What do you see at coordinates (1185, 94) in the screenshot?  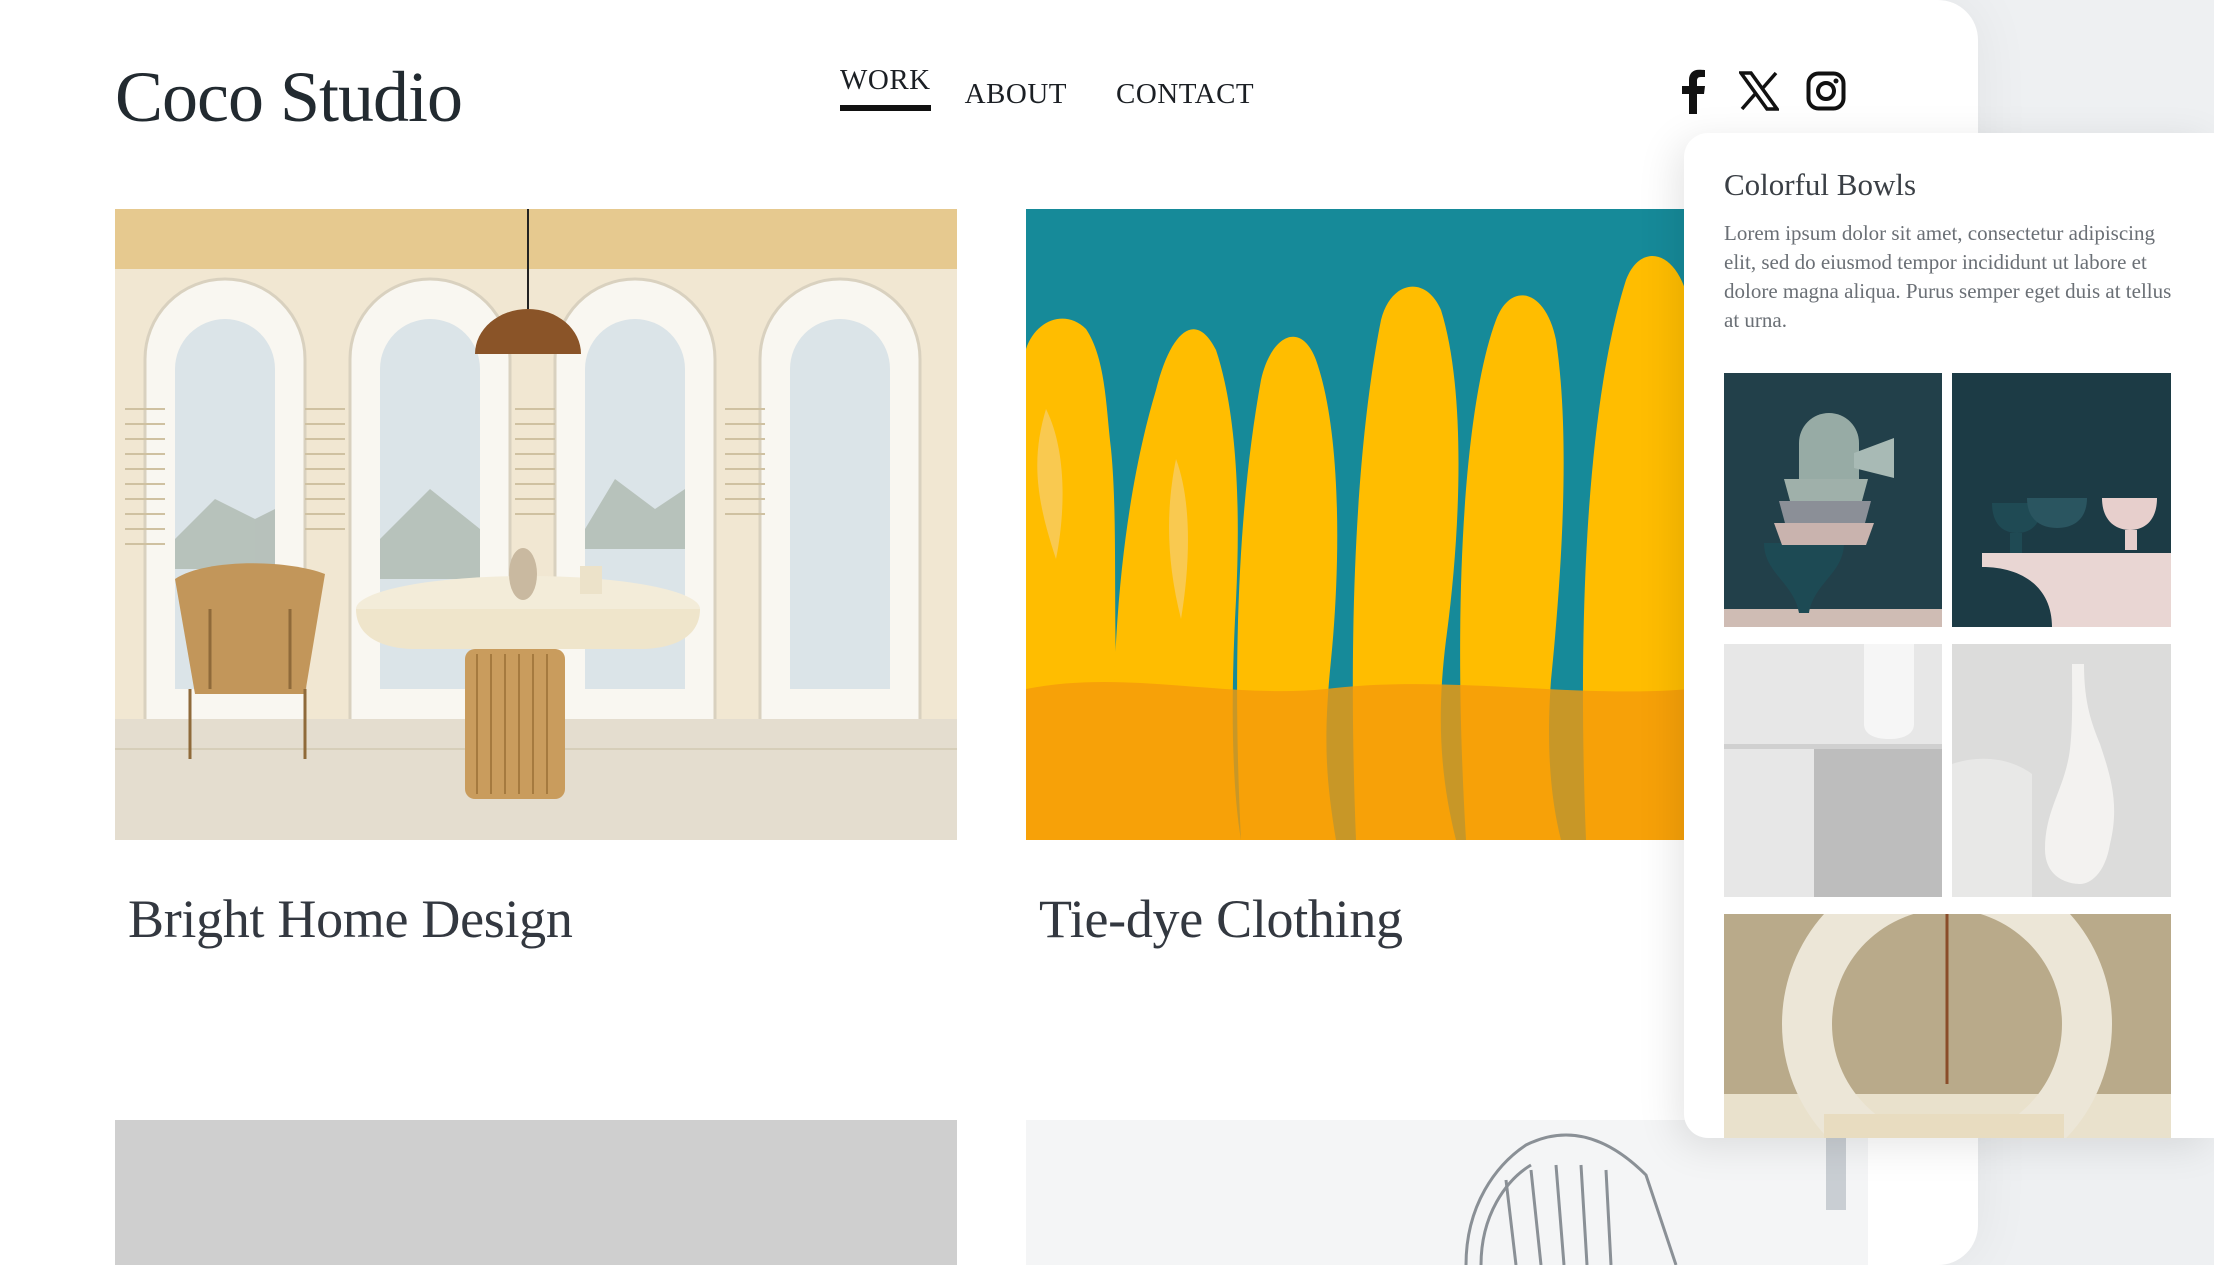 I see `nav-contact-link: CONTACT` at bounding box center [1185, 94].